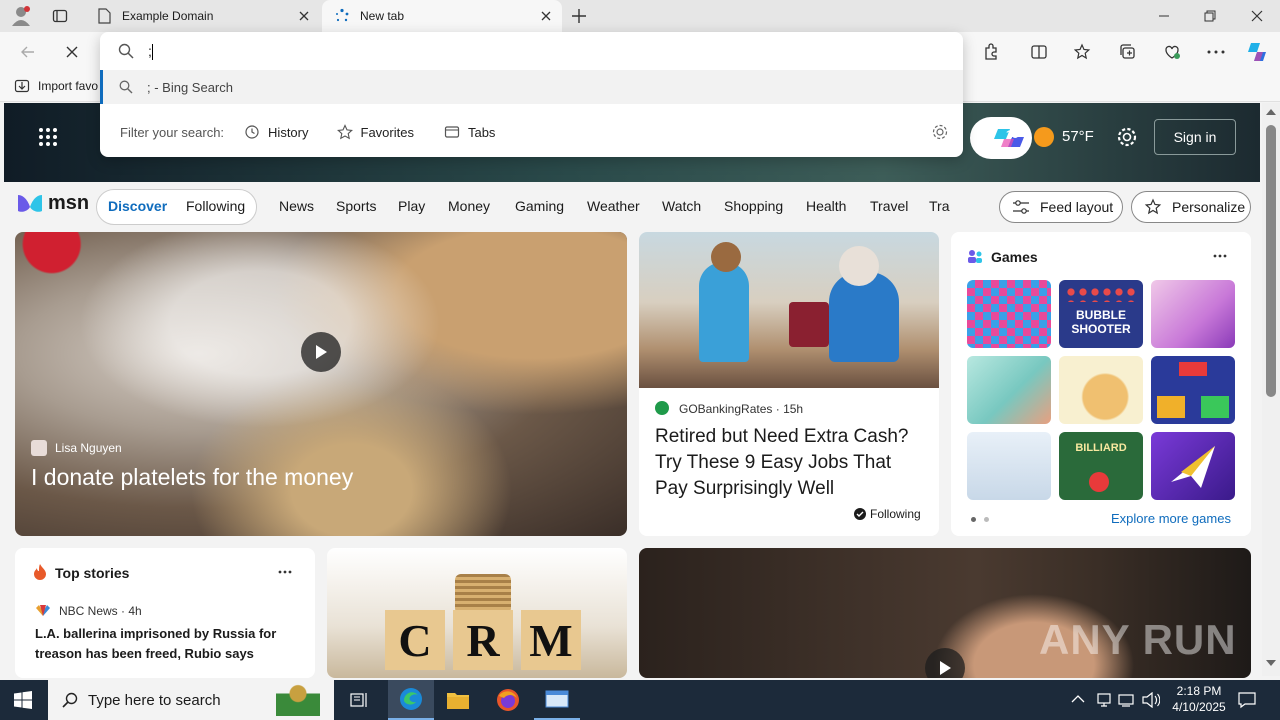  I want to click on tab-actions-icon, so click(60, 16).